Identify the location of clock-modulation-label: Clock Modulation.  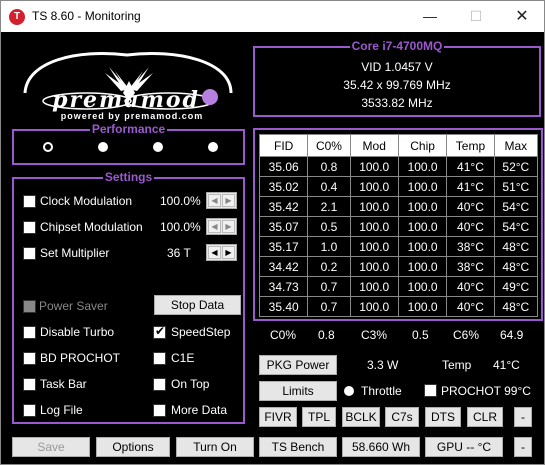
(86, 201).